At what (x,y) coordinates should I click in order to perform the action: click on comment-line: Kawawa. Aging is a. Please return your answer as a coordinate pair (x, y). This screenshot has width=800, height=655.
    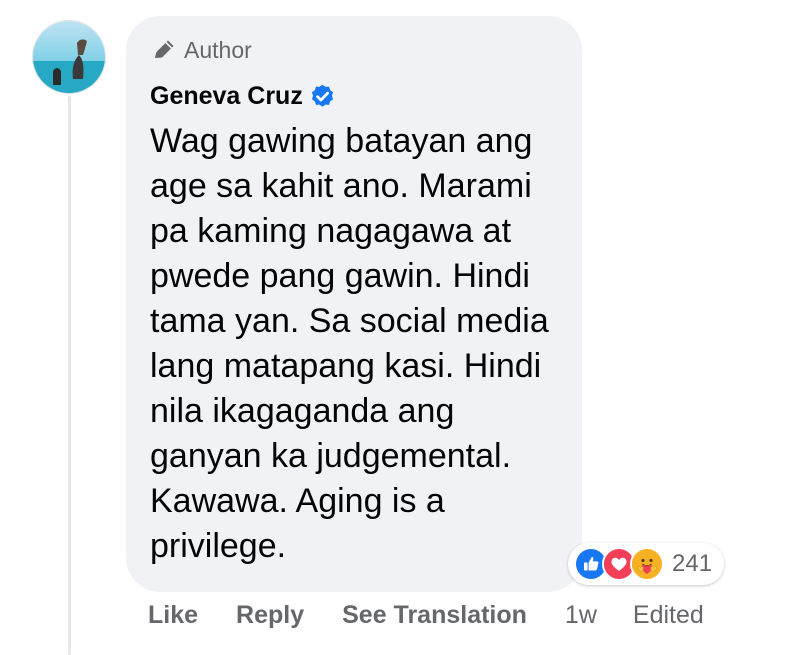
    Looking at the image, I should click on (297, 501).